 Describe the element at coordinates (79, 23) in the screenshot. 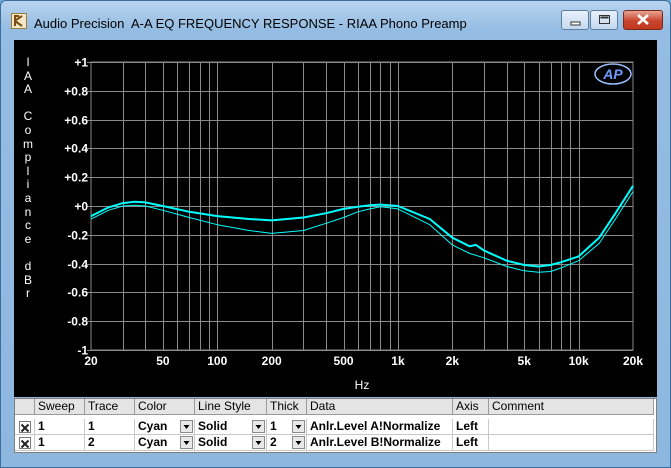

I see `window-app-name: Audio Precision` at that location.